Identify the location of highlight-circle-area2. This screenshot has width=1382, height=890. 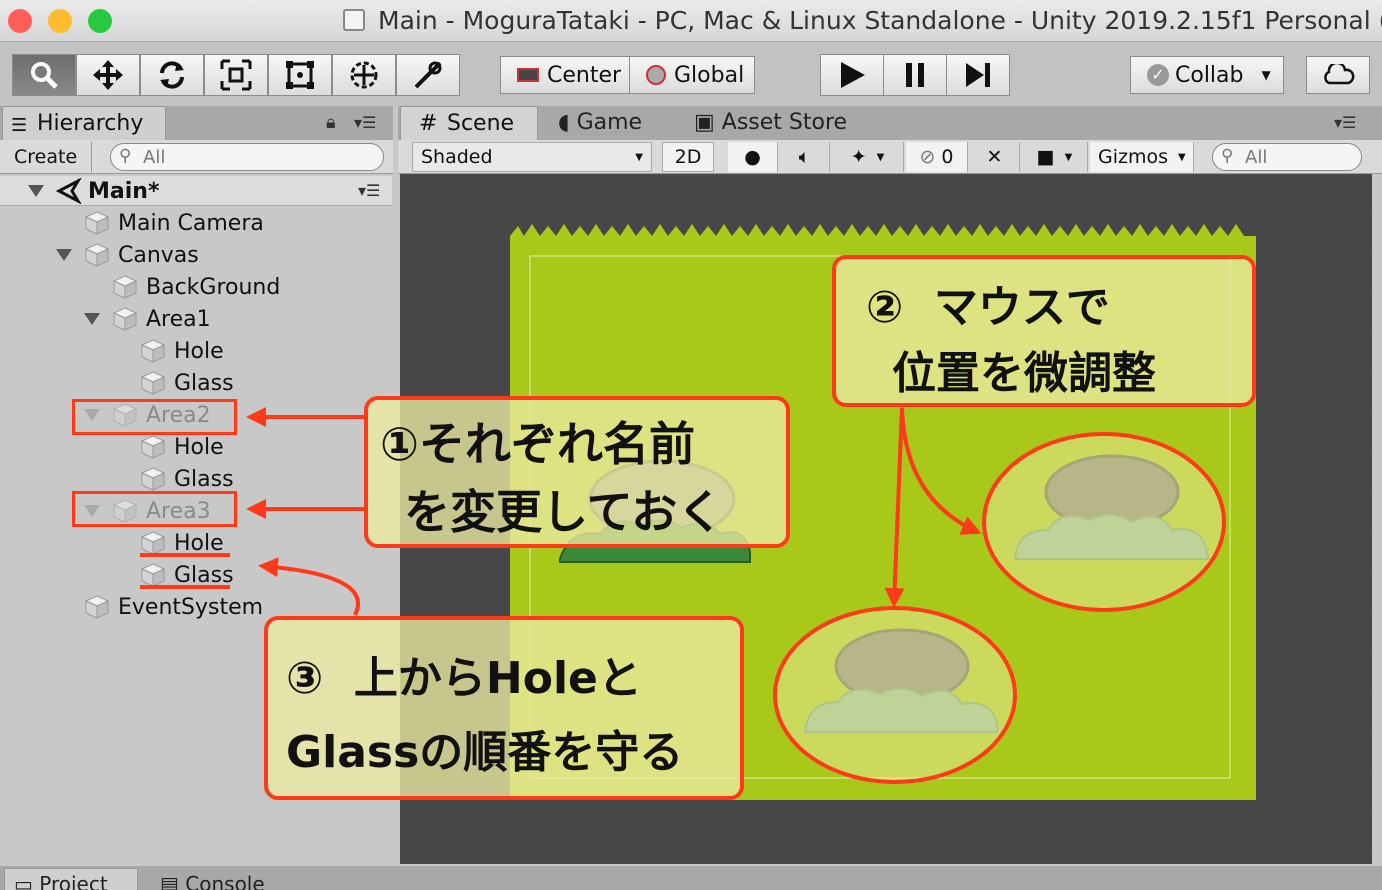
(1104, 522).